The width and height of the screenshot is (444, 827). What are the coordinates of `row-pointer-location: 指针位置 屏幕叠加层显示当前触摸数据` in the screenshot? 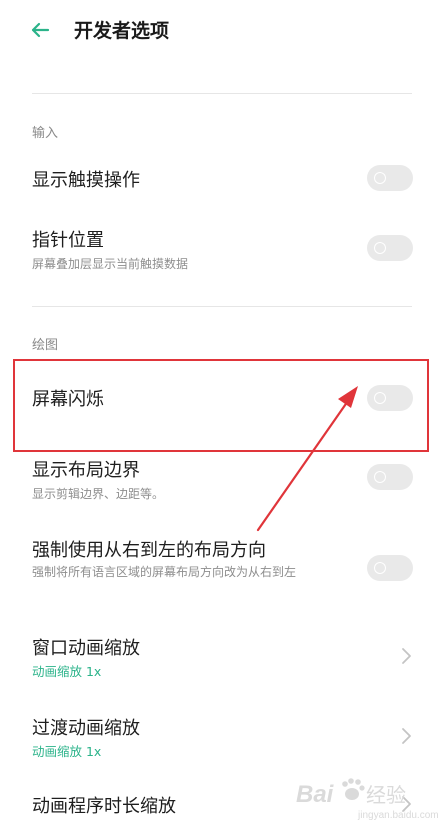 It's located at (222, 250).